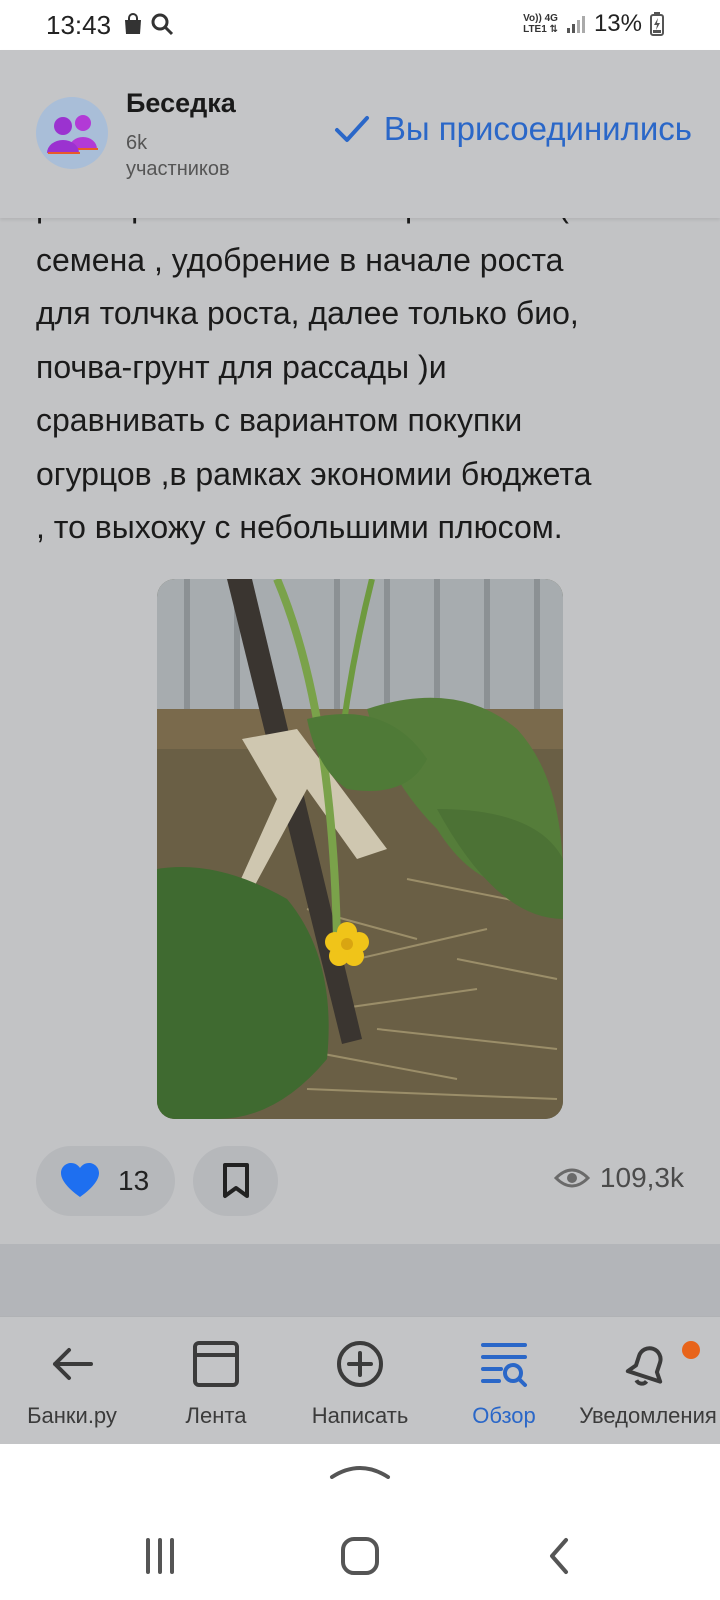  What do you see at coordinates (105, 1181) in the screenshot?
I see `like-button: 13` at bounding box center [105, 1181].